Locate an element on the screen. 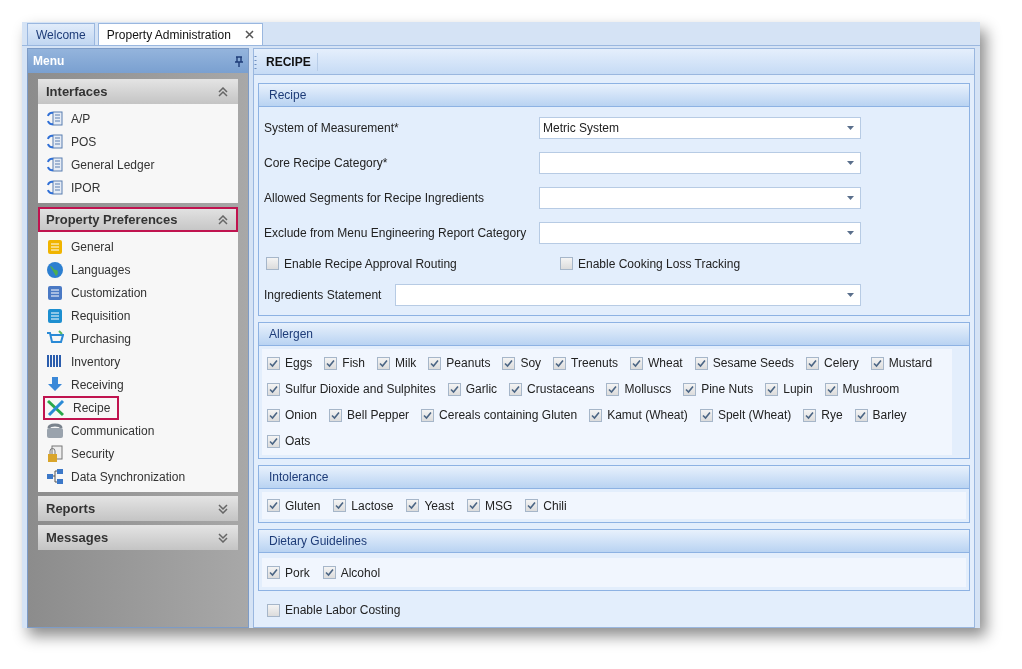  menu-item: Requisition is located at coordinates (91, 316).